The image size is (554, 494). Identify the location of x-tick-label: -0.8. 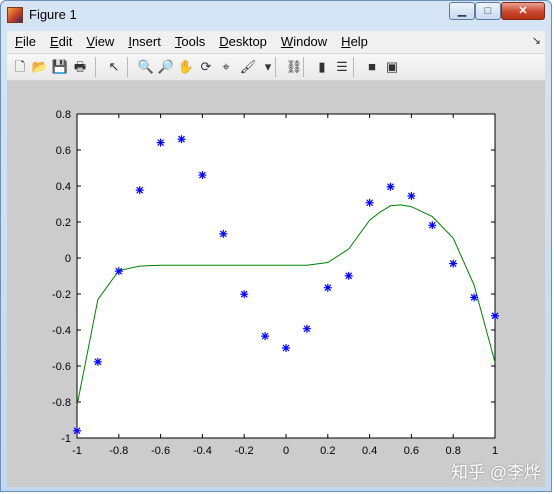
(118, 451).